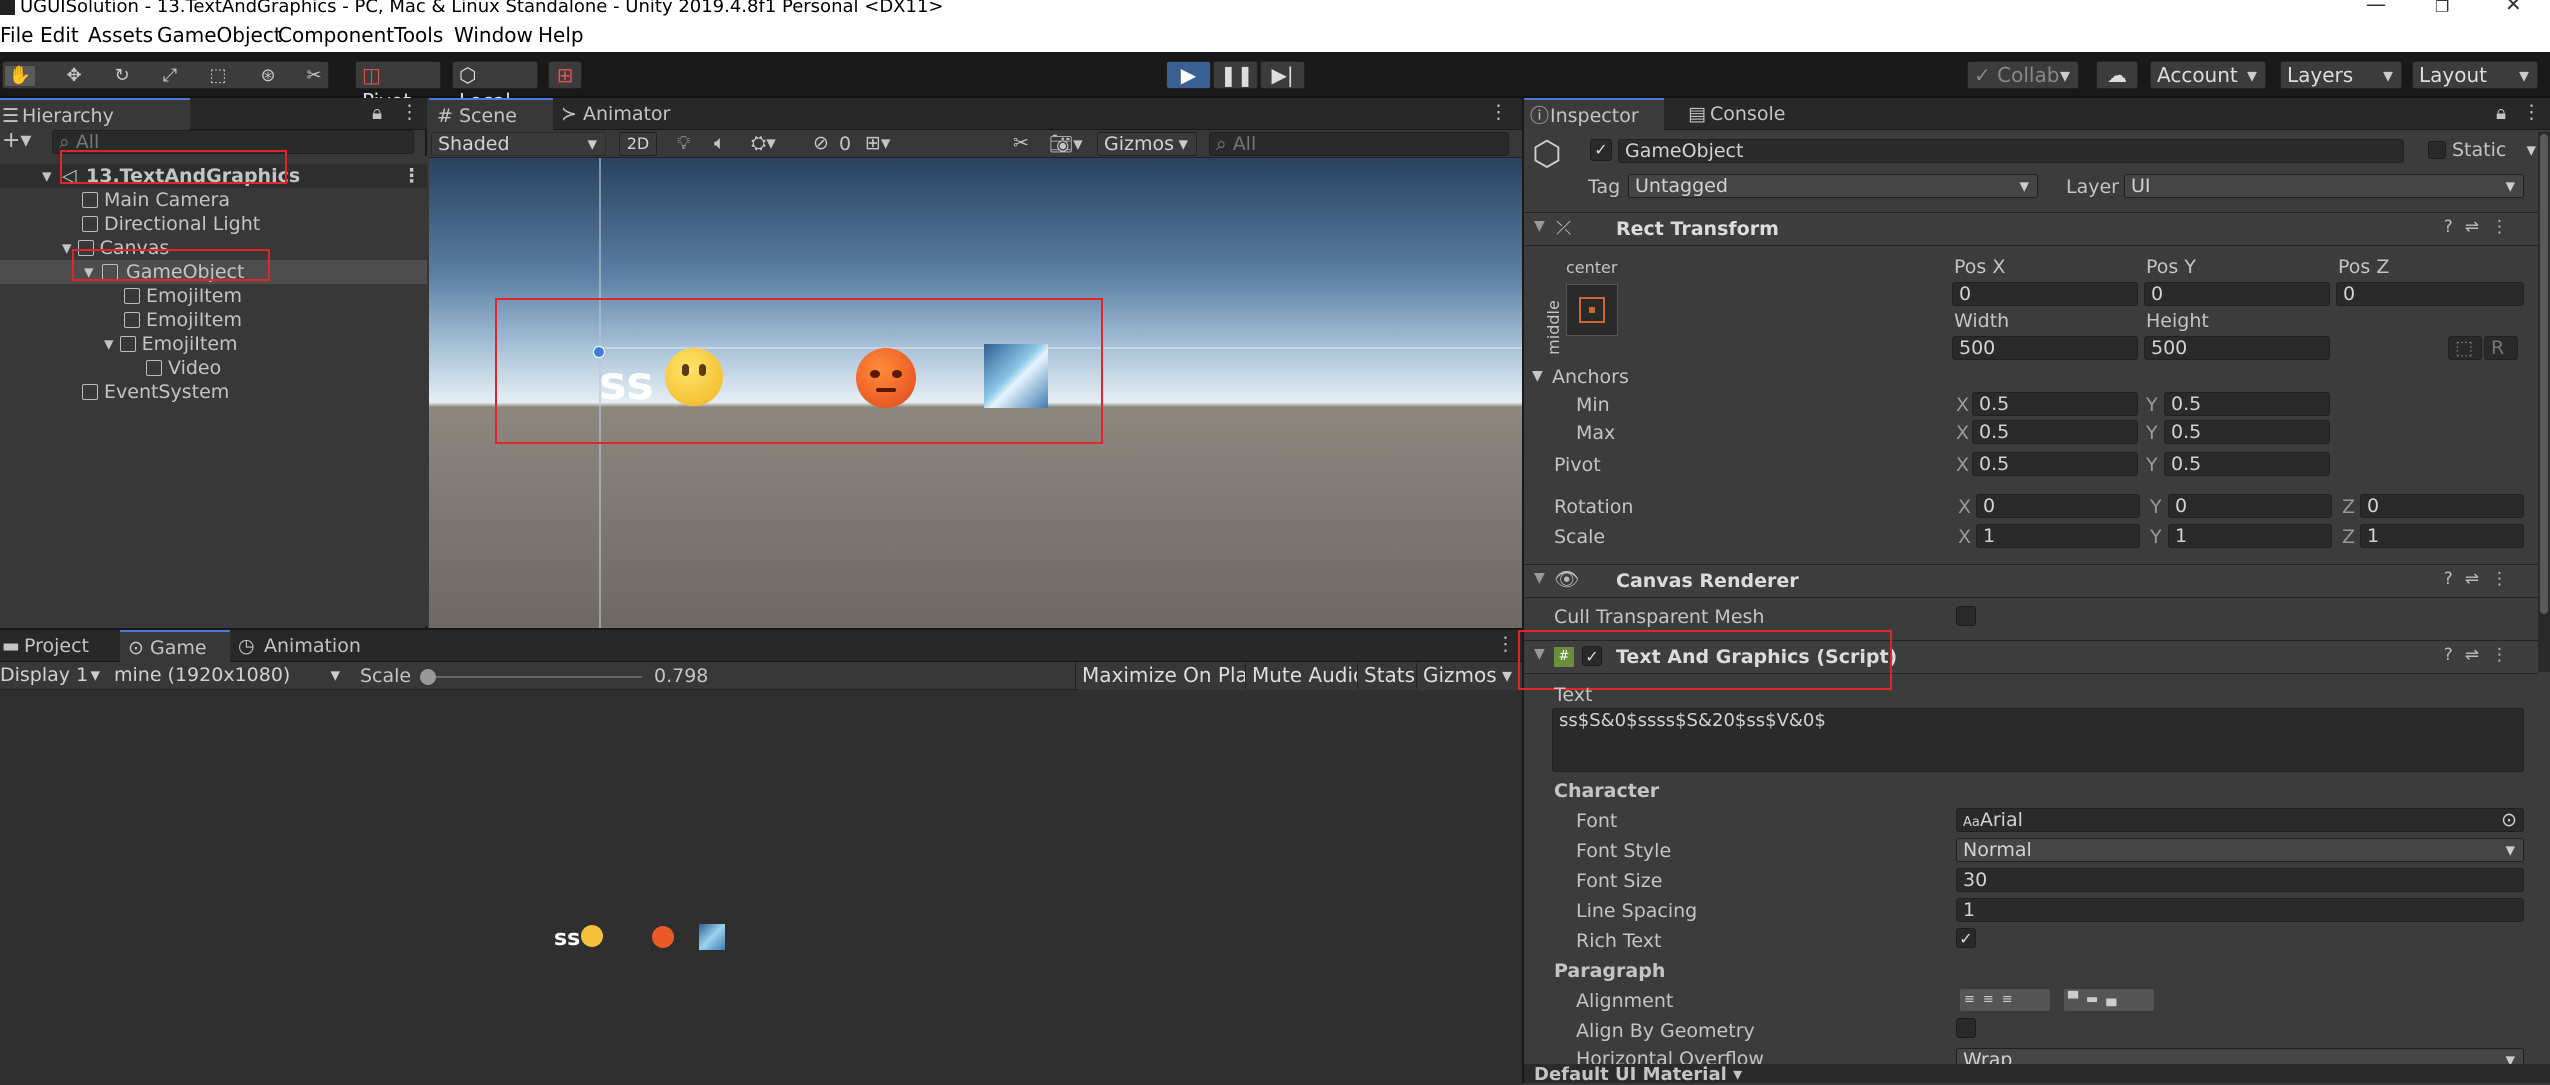  What do you see at coordinates (2509, 820) in the screenshot?
I see `object-picker-icon: ⊙` at bounding box center [2509, 820].